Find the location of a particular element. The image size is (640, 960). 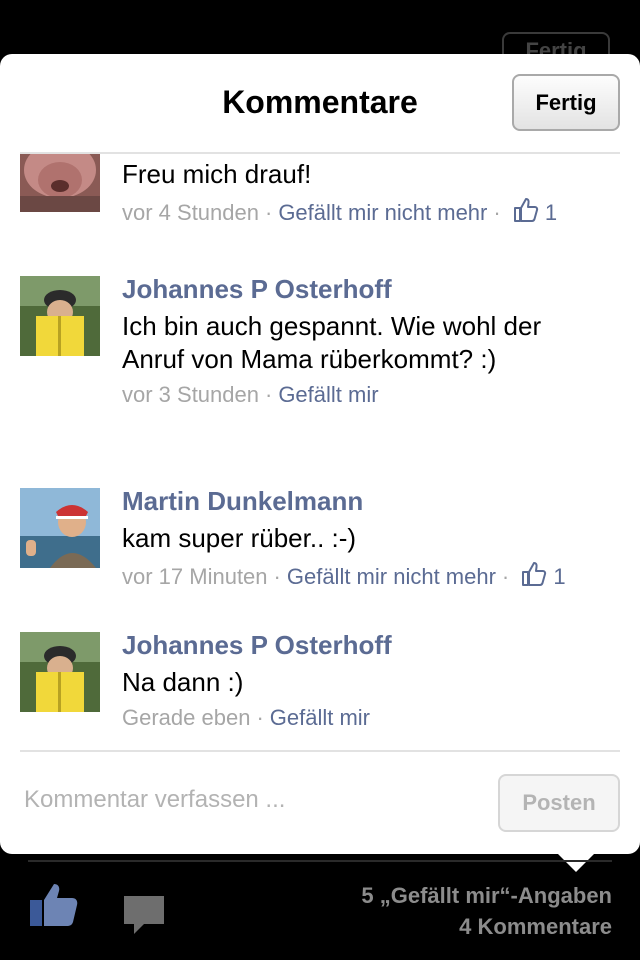

comments-summary: 4 Kommentare is located at coordinates (486, 926).